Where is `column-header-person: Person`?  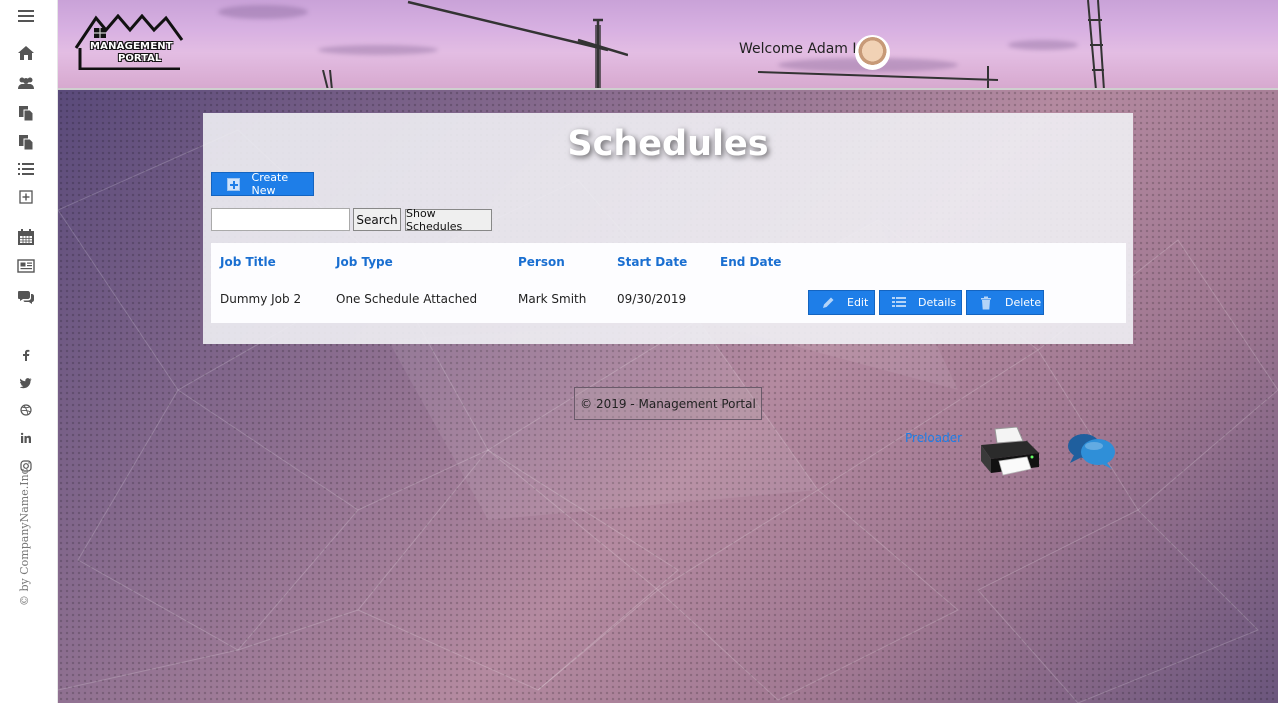 column-header-person: Person is located at coordinates (541, 262).